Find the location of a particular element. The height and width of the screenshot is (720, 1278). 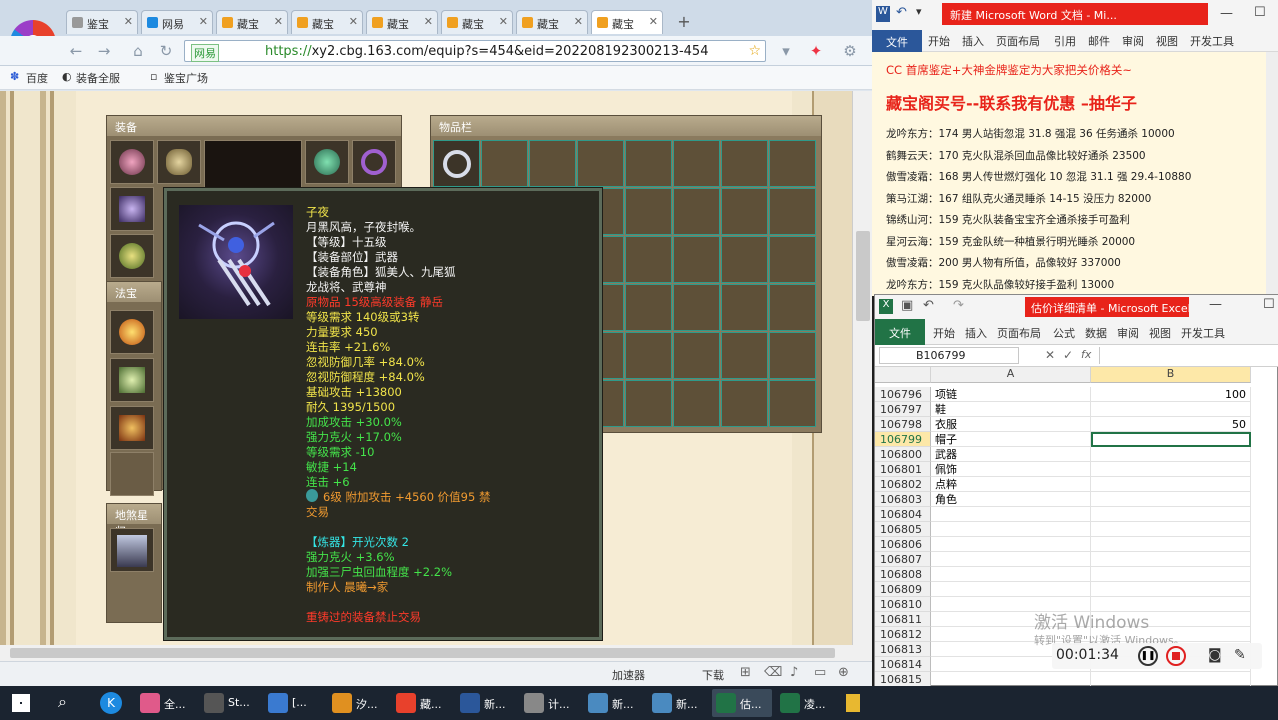

quick-access-icon: ▾ is located at coordinates (919, 11).